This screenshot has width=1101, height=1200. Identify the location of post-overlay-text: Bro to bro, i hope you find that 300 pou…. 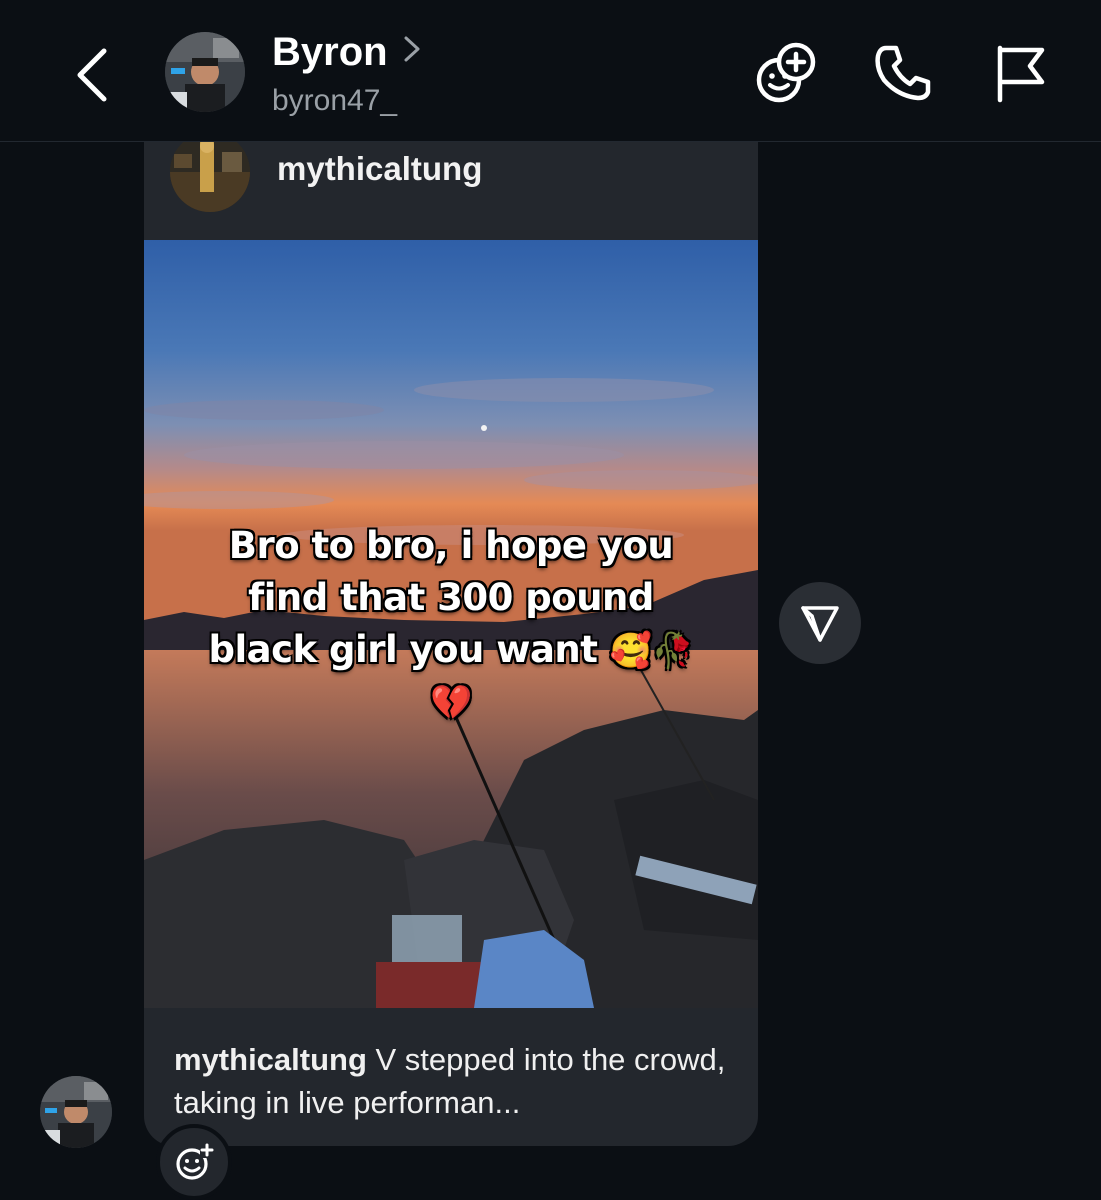
(451, 624).